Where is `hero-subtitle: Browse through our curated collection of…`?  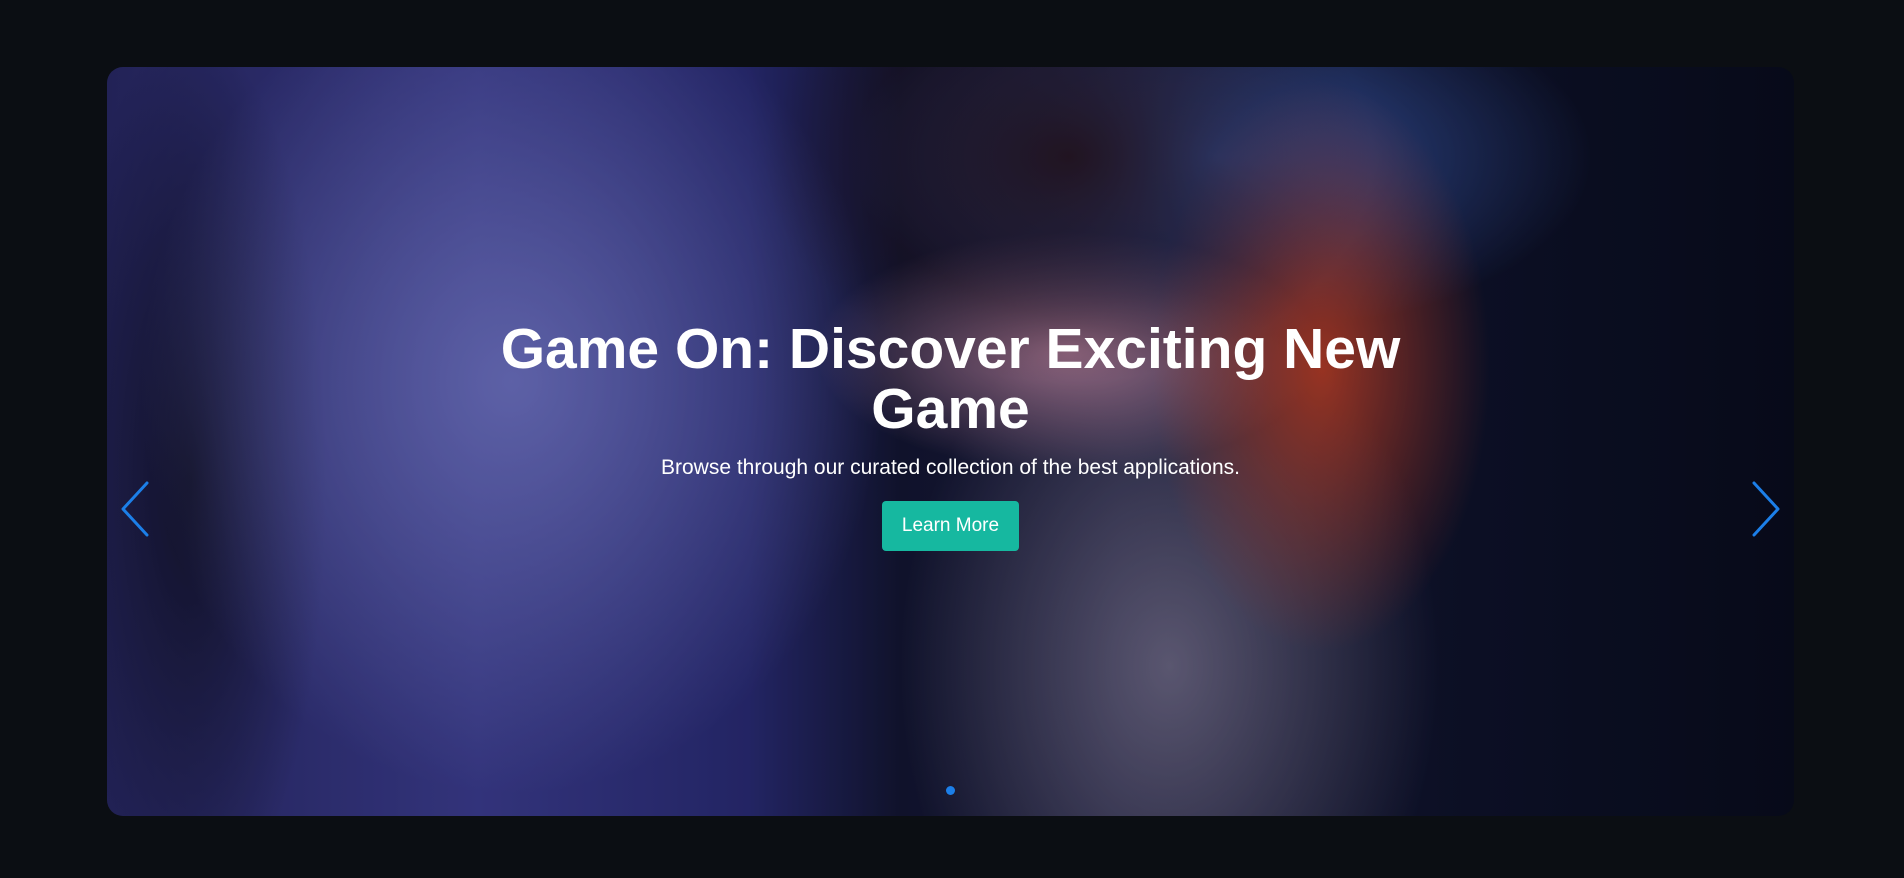
hero-subtitle: Browse through our curated collection of… is located at coordinates (950, 467).